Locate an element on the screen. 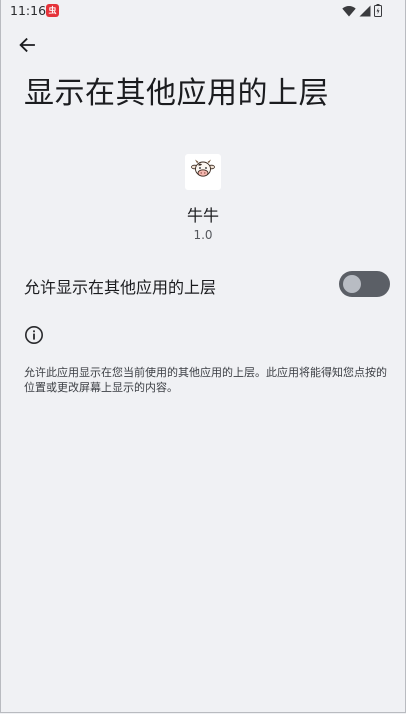  page-title: 显示在其他应用的上层 is located at coordinates (176, 93).